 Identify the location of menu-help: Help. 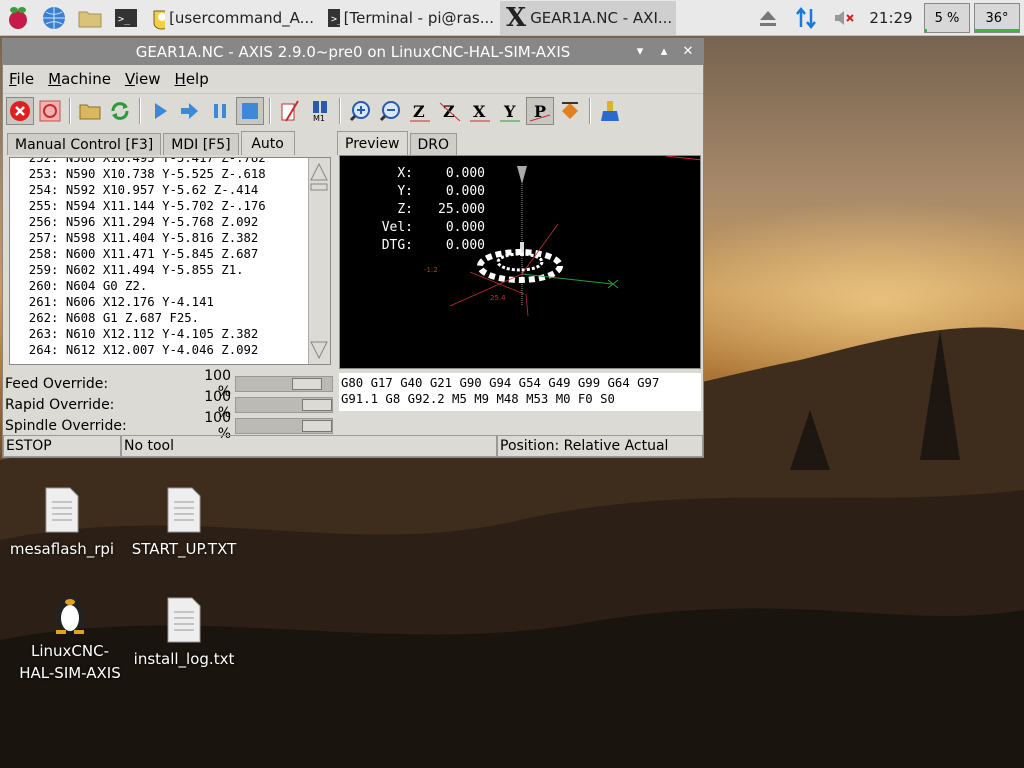
(192, 79).